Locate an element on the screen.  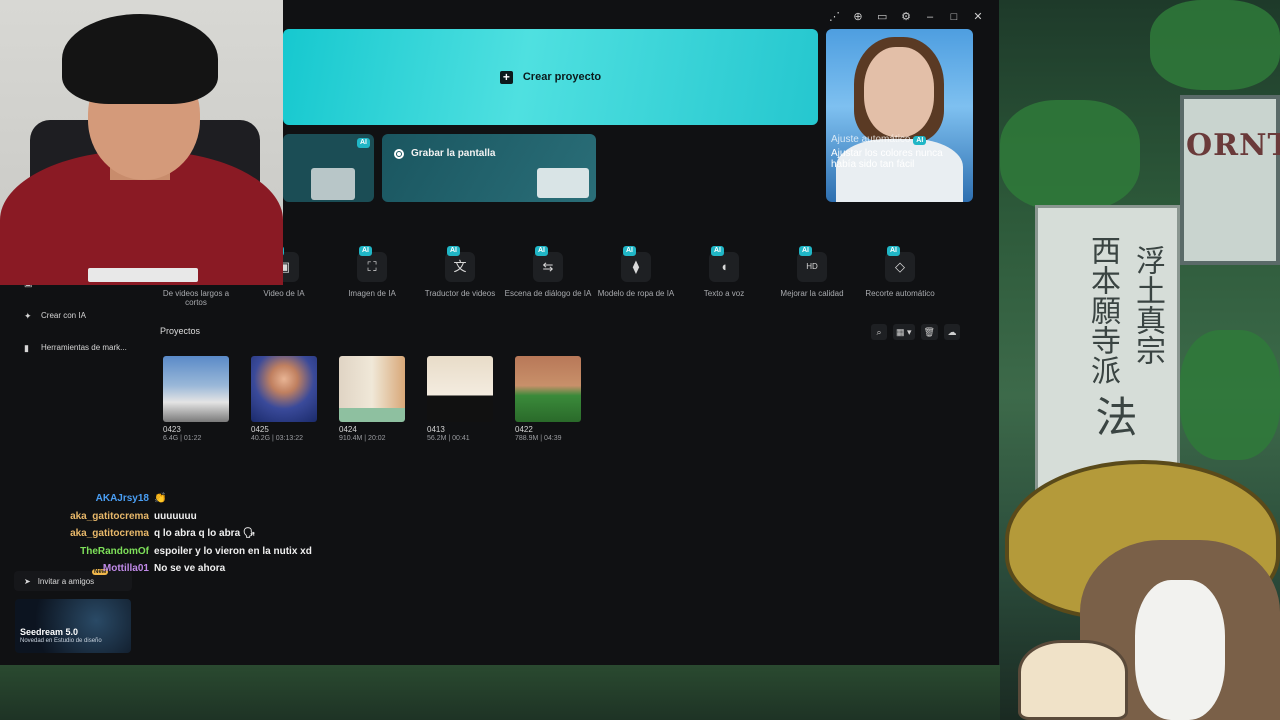
create-project-label: Crear proyecto is located at coordinates (562, 77).